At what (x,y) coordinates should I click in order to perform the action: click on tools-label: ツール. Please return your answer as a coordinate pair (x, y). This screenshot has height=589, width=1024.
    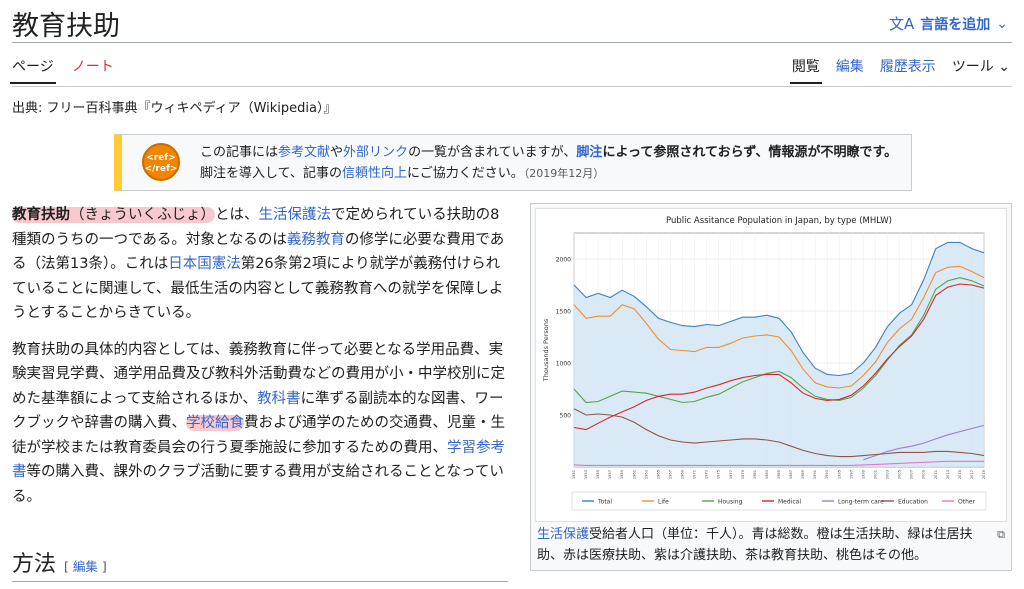
    Looking at the image, I should click on (972, 67).